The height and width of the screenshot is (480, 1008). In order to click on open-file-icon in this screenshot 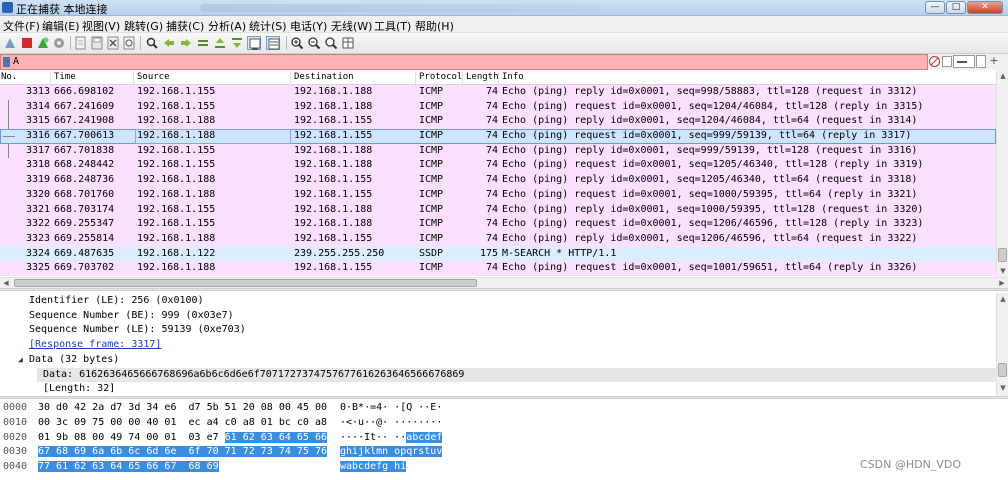, I will do `click(81, 43)`.